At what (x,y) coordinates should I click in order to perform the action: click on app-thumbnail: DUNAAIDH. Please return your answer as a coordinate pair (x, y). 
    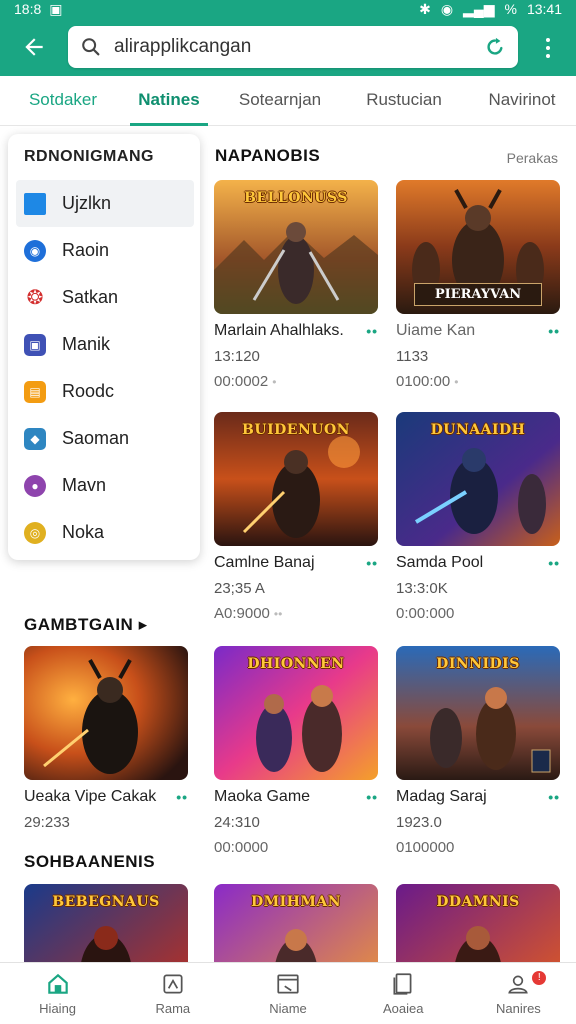
    Looking at the image, I should click on (478, 479).